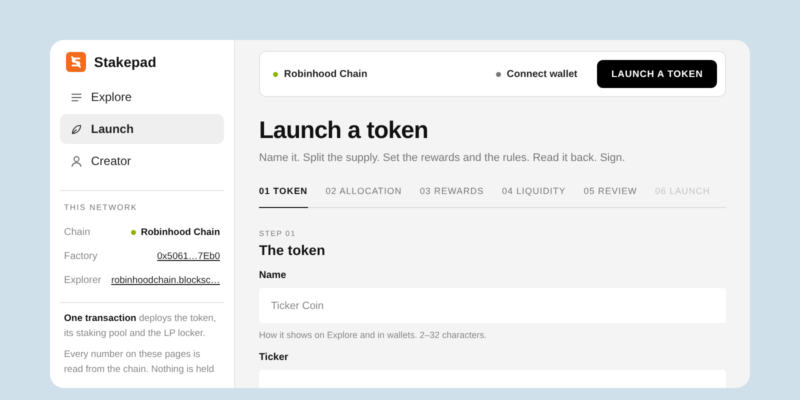 This screenshot has width=800, height=400. What do you see at coordinates (81, 256) in the screenshot?
I see `row-label: Factory` at bounding box center [81, 256].